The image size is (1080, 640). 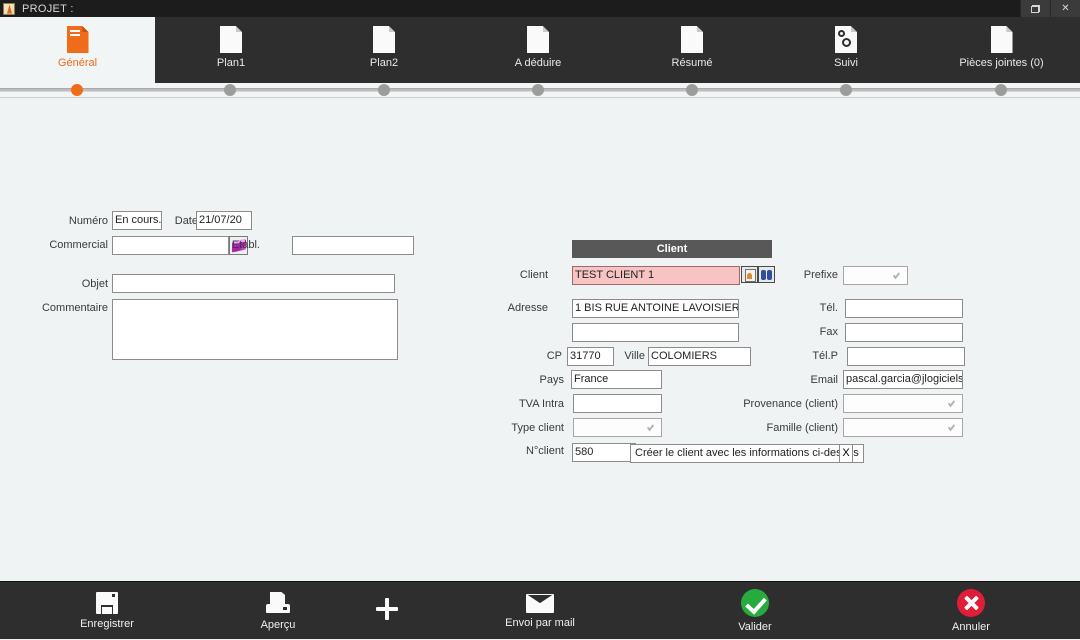 I want to click on adresse-input: 1 BIS RUE ANTOINE LAVOISIER, so click(x=655, y=308).